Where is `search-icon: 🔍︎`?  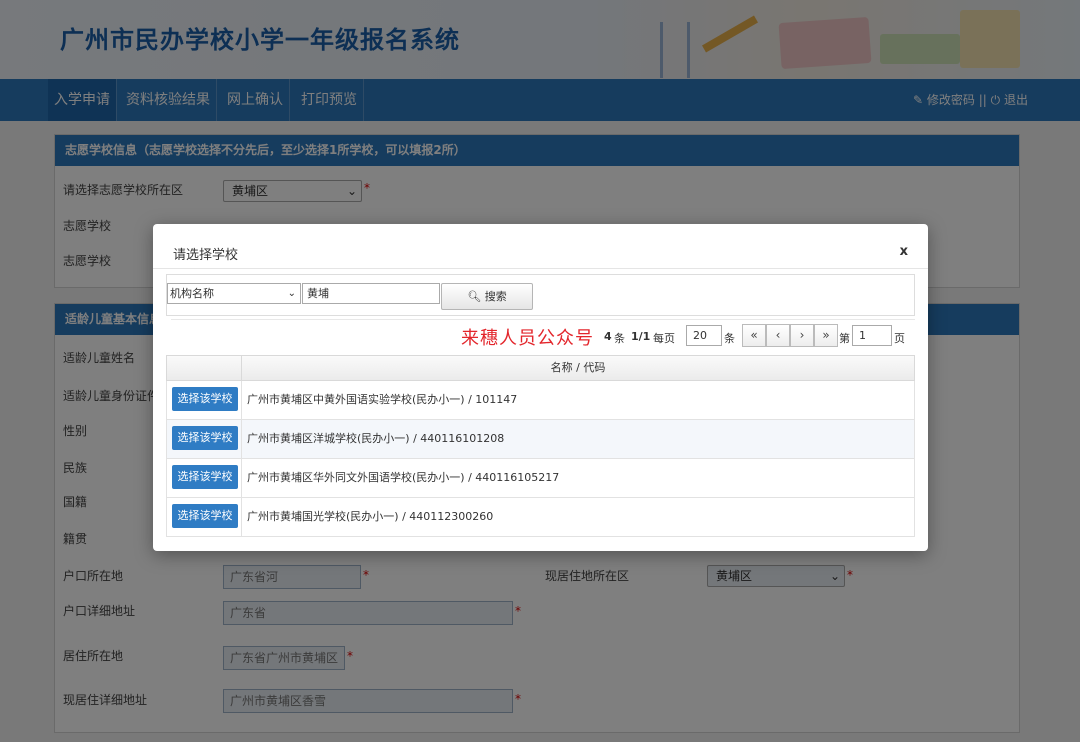 search-icon: 🔍︎ is located at coordinates (474, 296).